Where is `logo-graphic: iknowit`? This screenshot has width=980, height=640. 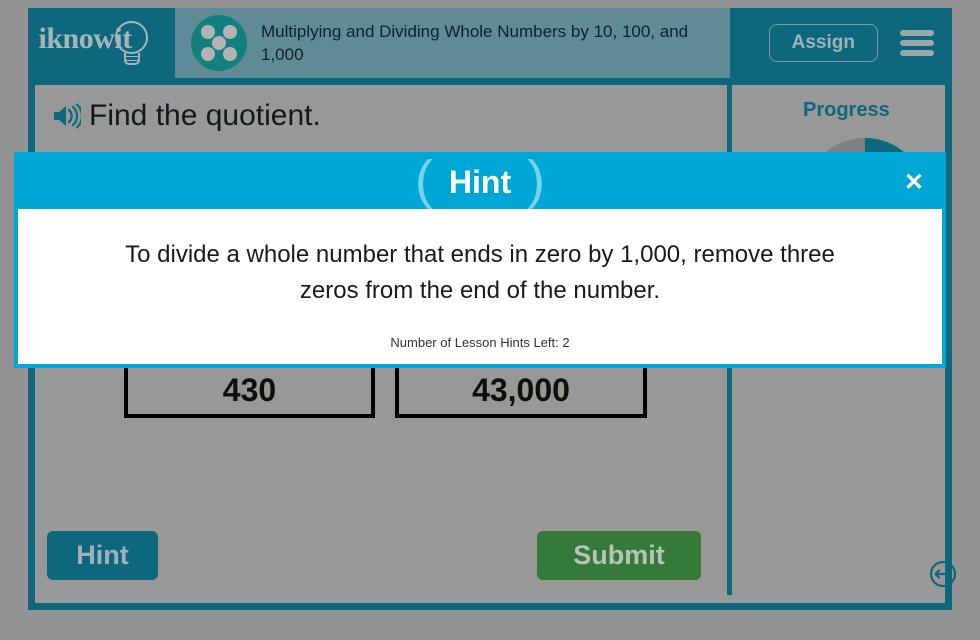
logo-graphic: iknowit is located at coordinates (102, 43).